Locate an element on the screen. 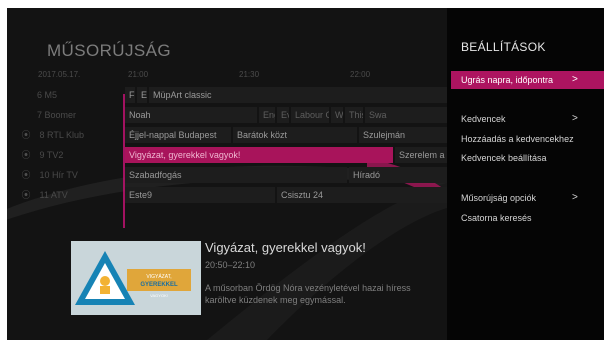 This screenshot has height=347, width=612. channel-number: 6 is located at coordinates (40, 95).